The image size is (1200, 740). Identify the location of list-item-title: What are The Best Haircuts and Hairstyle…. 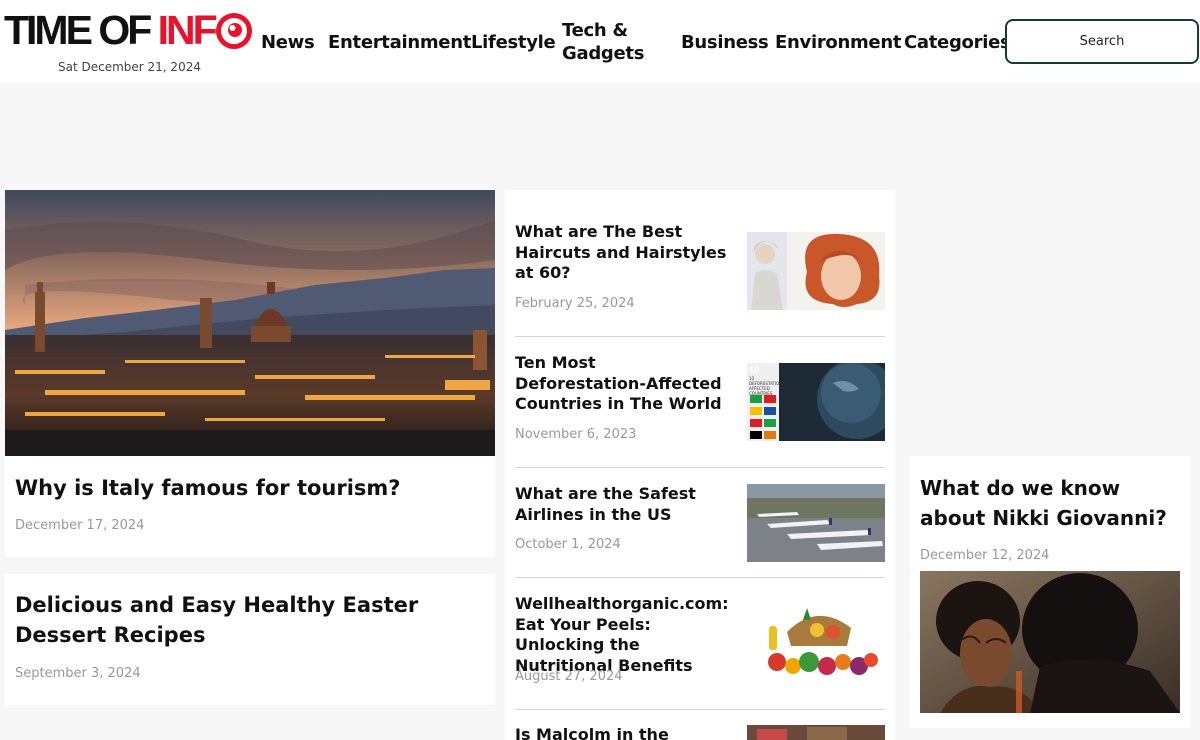
(622, 253).